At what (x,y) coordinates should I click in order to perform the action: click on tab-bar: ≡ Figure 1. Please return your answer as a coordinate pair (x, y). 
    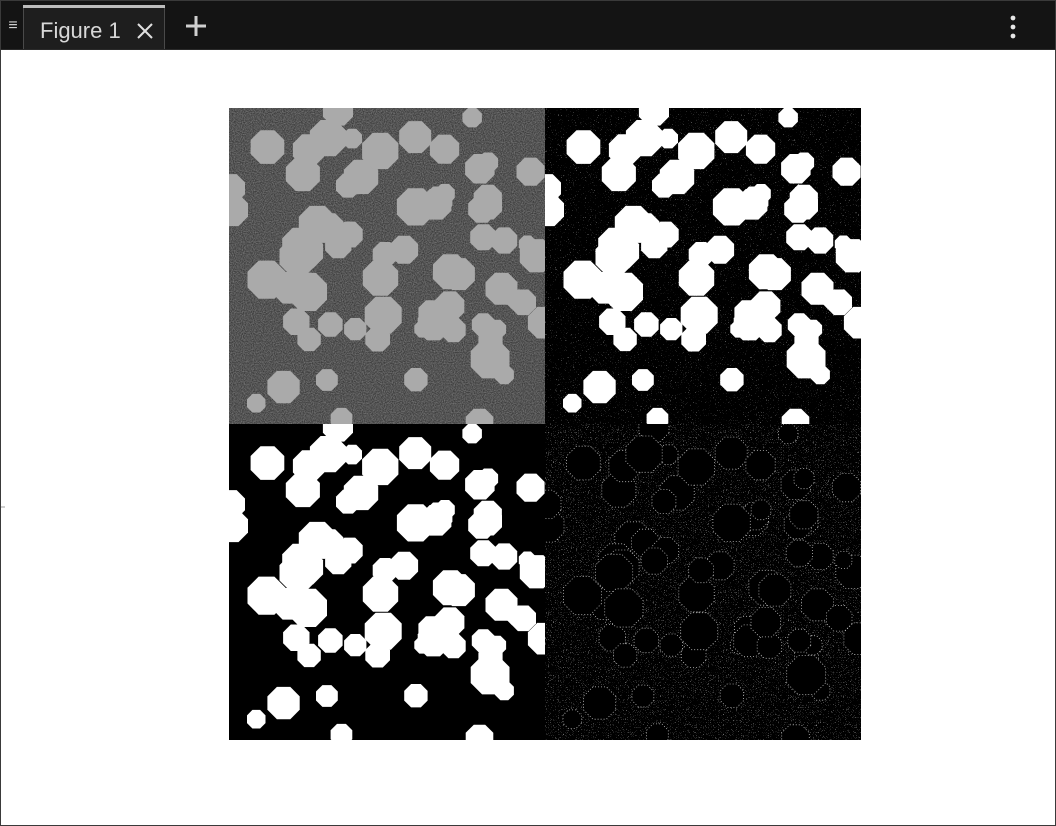
    Looking at the image, I should click on (528, 25).